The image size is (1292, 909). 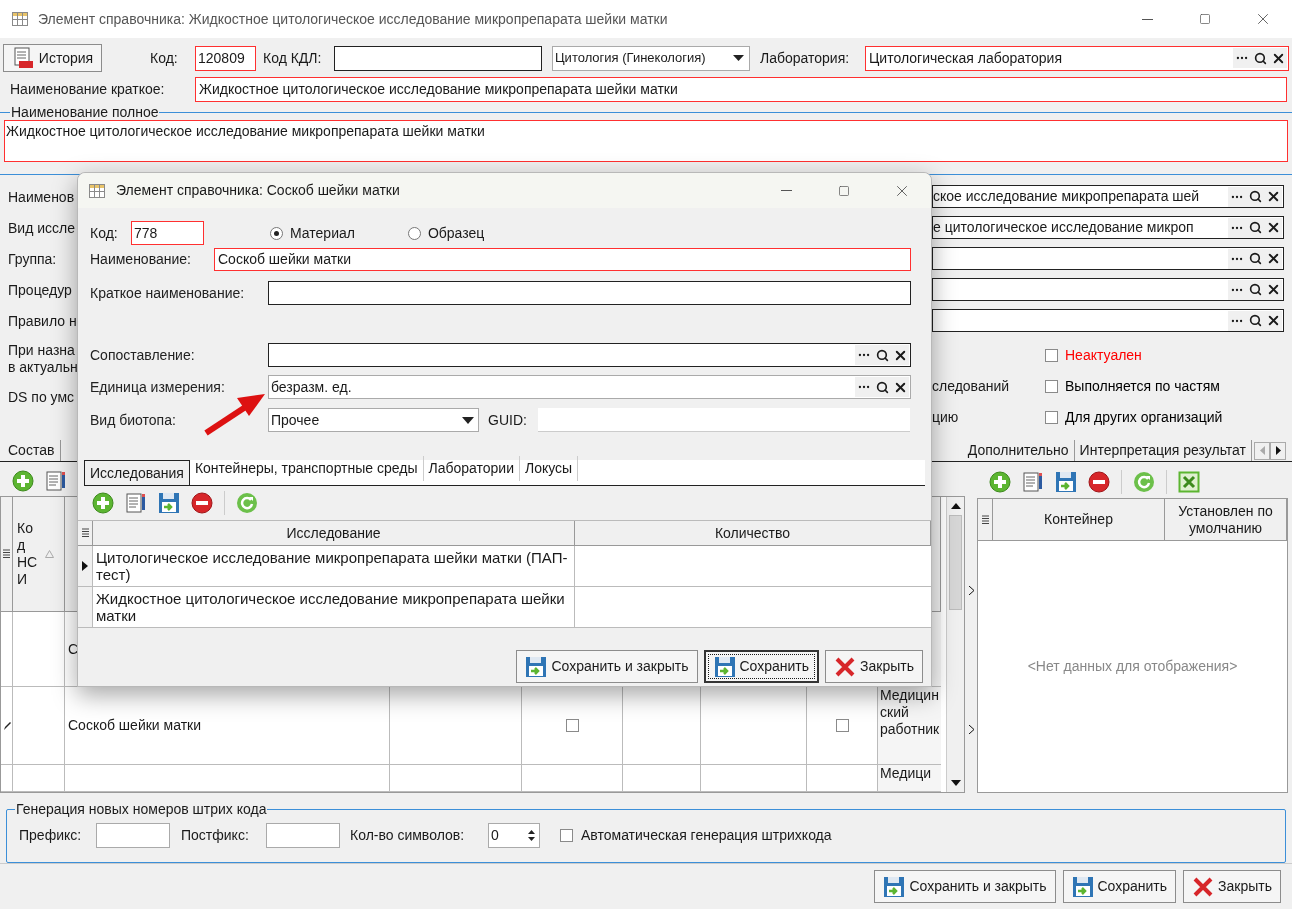 What do you see at coordinates (225, 58) in the screenshot?
I see `code-field: 120809` at bounding box center [225, 58].